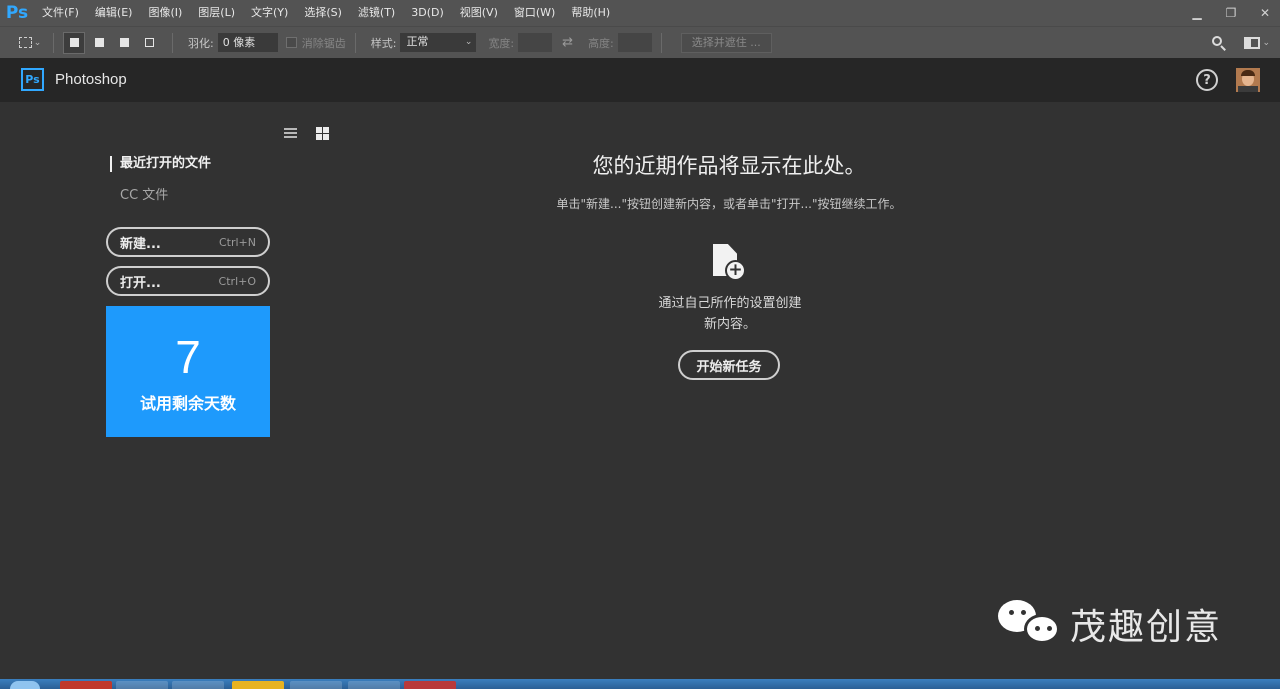 The height and width of the screenshot is (689, 1280). What do you see at coordinates (535, 42) in the screenshot?
I see `width-input` at bounding box center [535, 42].